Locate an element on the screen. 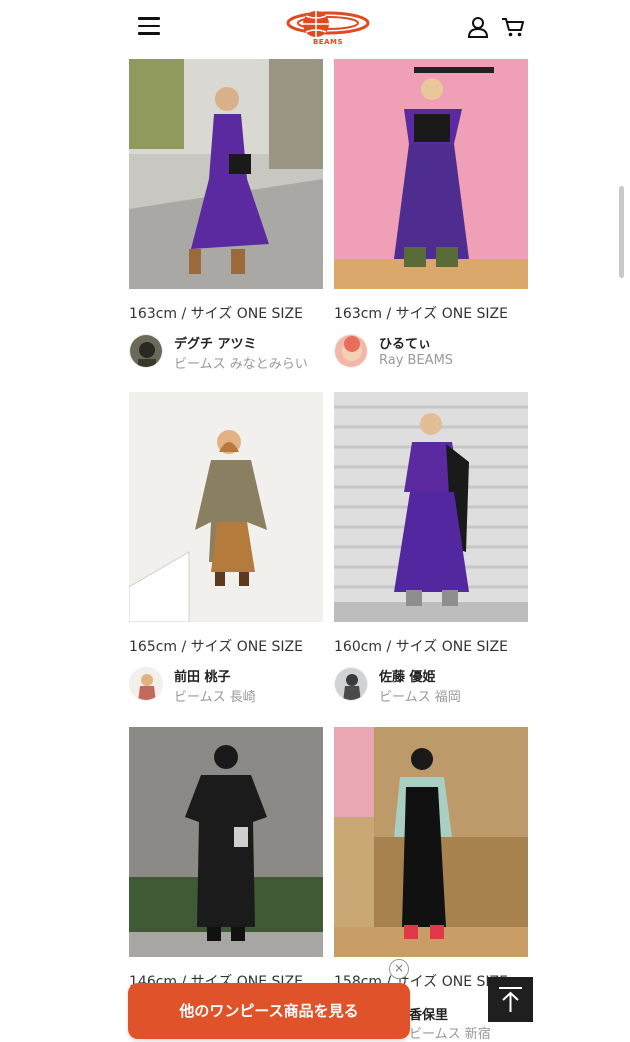 The height and width of the screenshot is (1042, 630). account-icon is located at coordinates (478, 27).